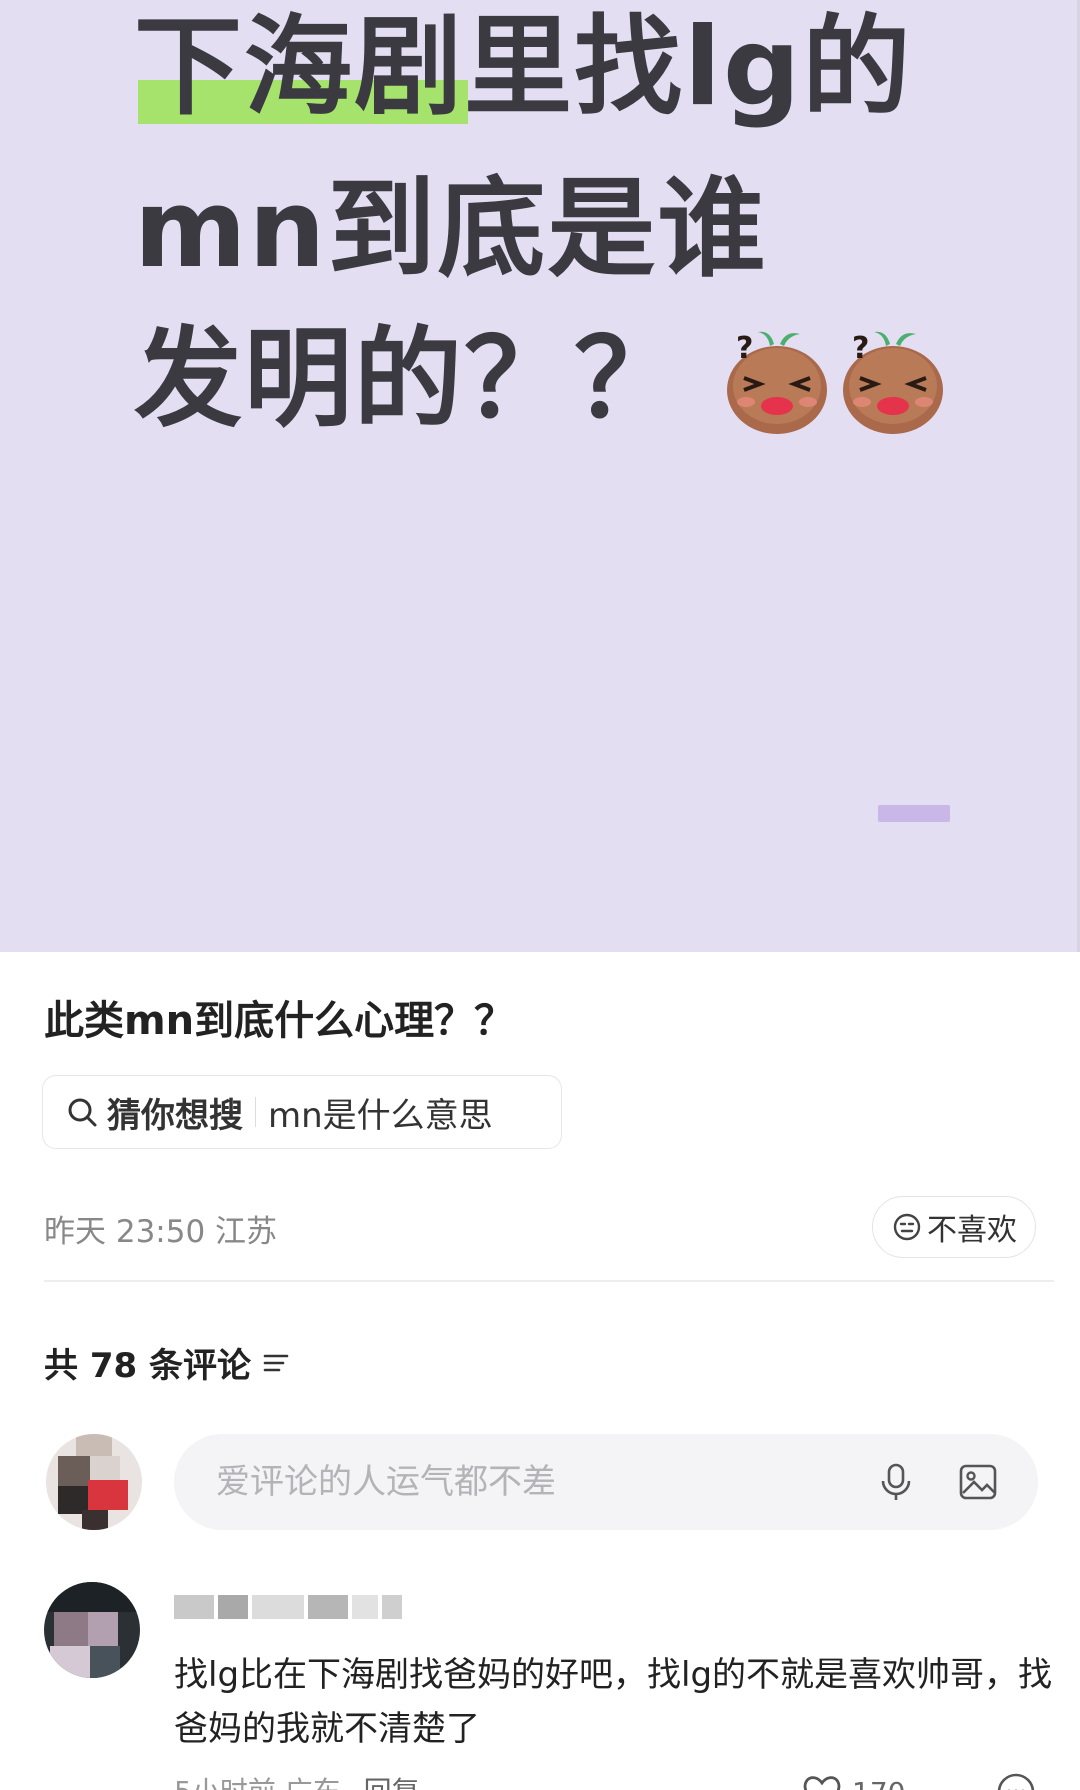 This screenshot has height=1790, width=1080. What do you see at coordinates (92, 1630) in the screenshot?
I see `commenter-avatar` at bounding box center [92, 1630].